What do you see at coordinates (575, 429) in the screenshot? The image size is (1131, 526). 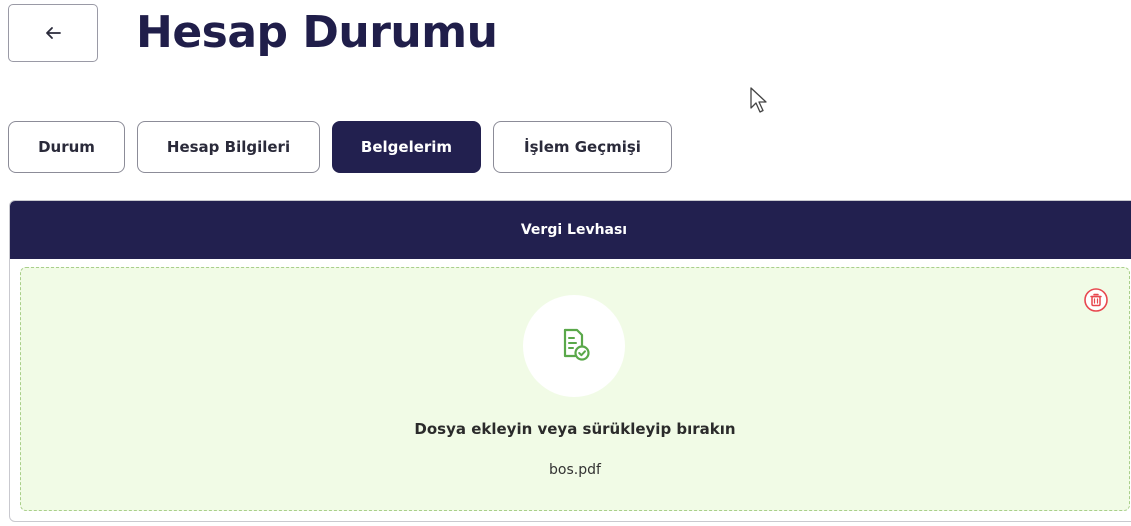 I see `dropzone-instruction: Dosya ekleyin veya sürükleyip bırakın` at bounding box center [575, 429].